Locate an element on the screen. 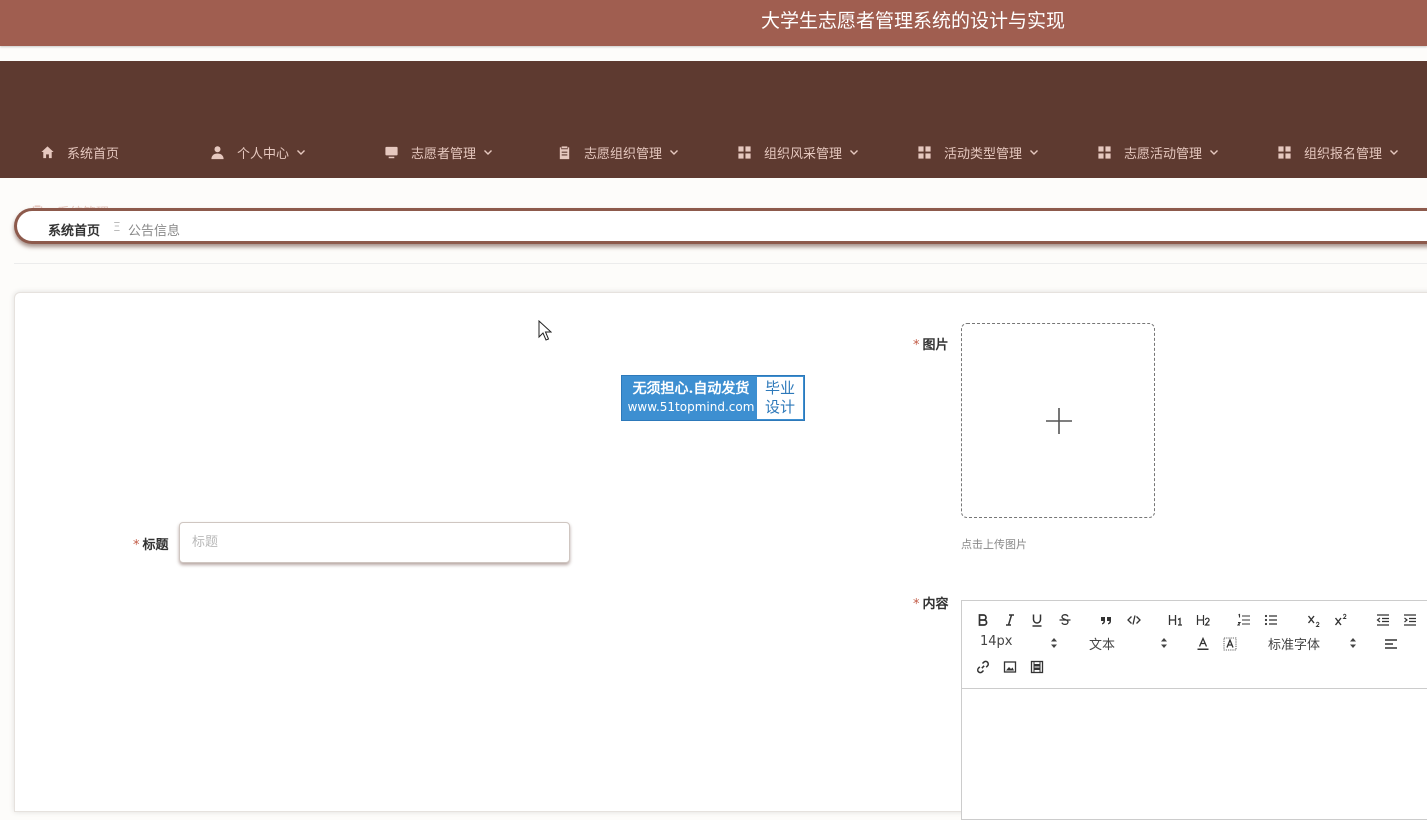 Image resolution: width=1427 pixels, height=820 pixels. block-format-value: 文本 is located at coordinates (1102, 645).